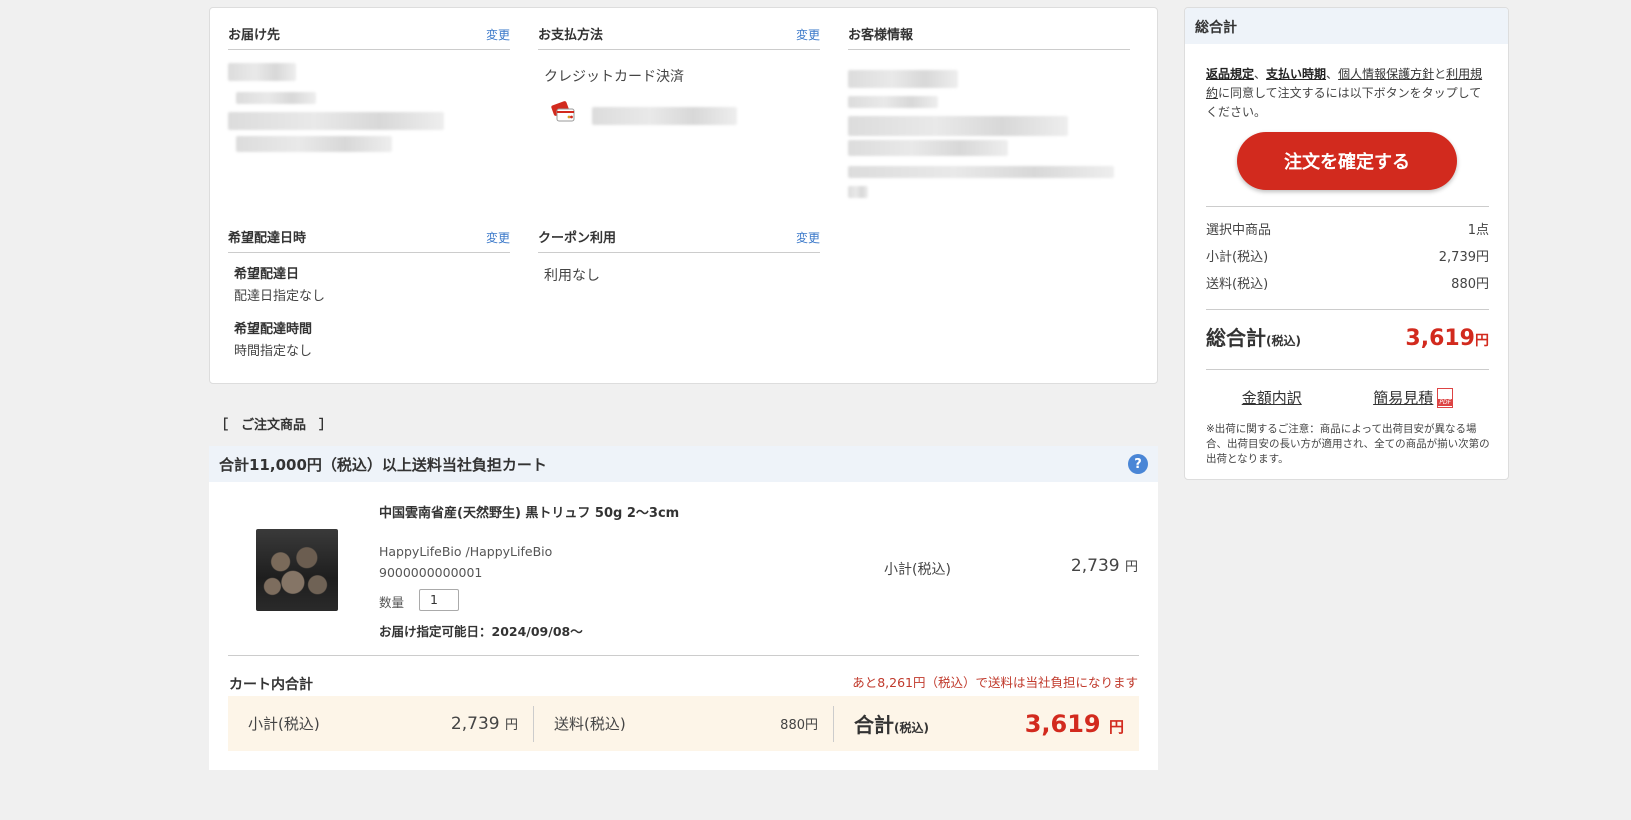  What do you see at coordinates (276, 98) in the screenshot?
I see `redacted-postal` at bounding box center [276, 98].